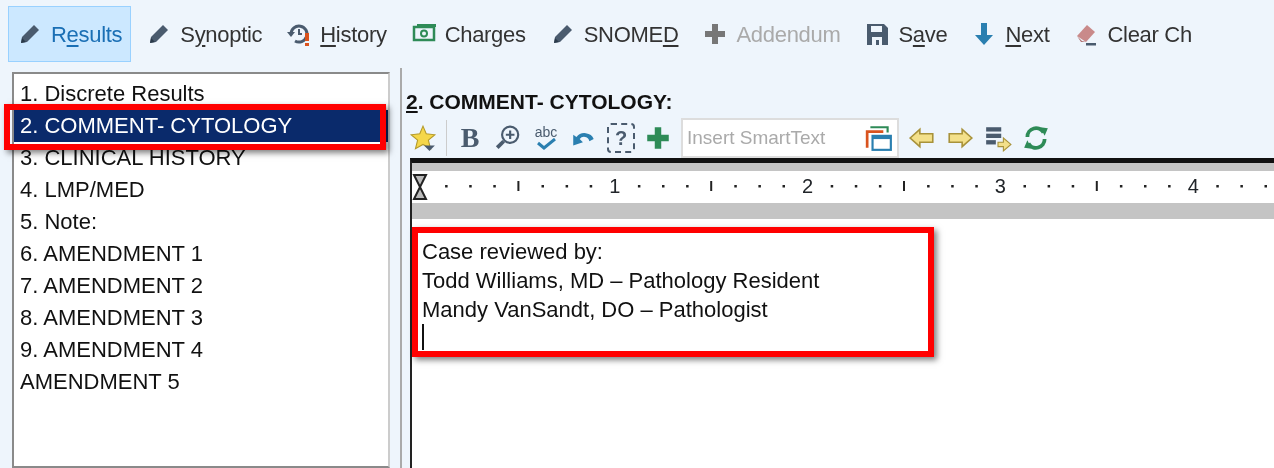 The height and width of the screenshot is (468, 1274). I want to click on section-item: 2. COMMENT- CYTOLOGY, so click(201, 126).